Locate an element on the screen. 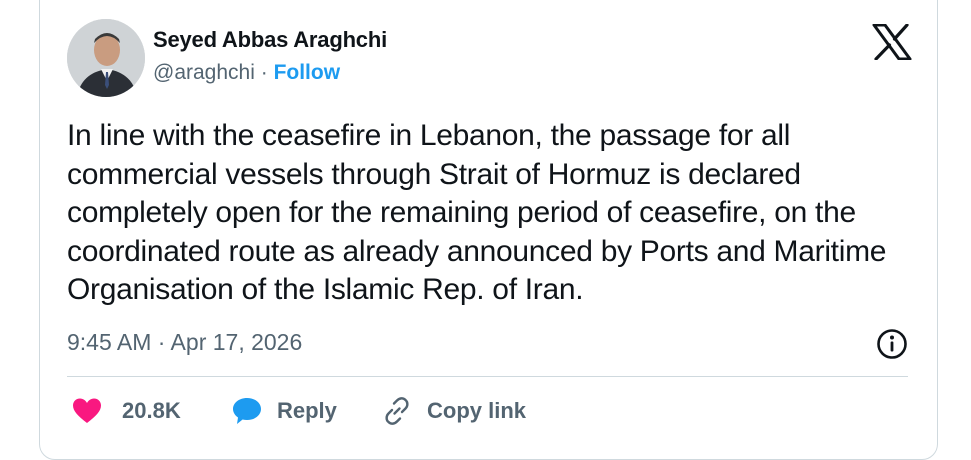 This screenshot has height=460, width=971. author-meta: @araghchi · Follow is located at coordinates (246, 73).